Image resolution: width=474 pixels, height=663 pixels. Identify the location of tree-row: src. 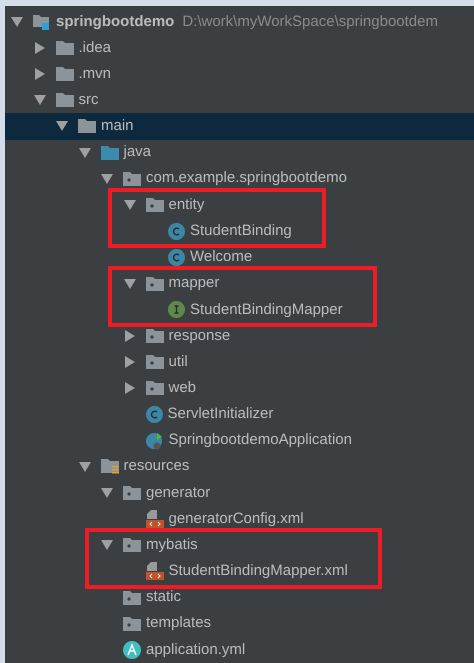
(239, 100).